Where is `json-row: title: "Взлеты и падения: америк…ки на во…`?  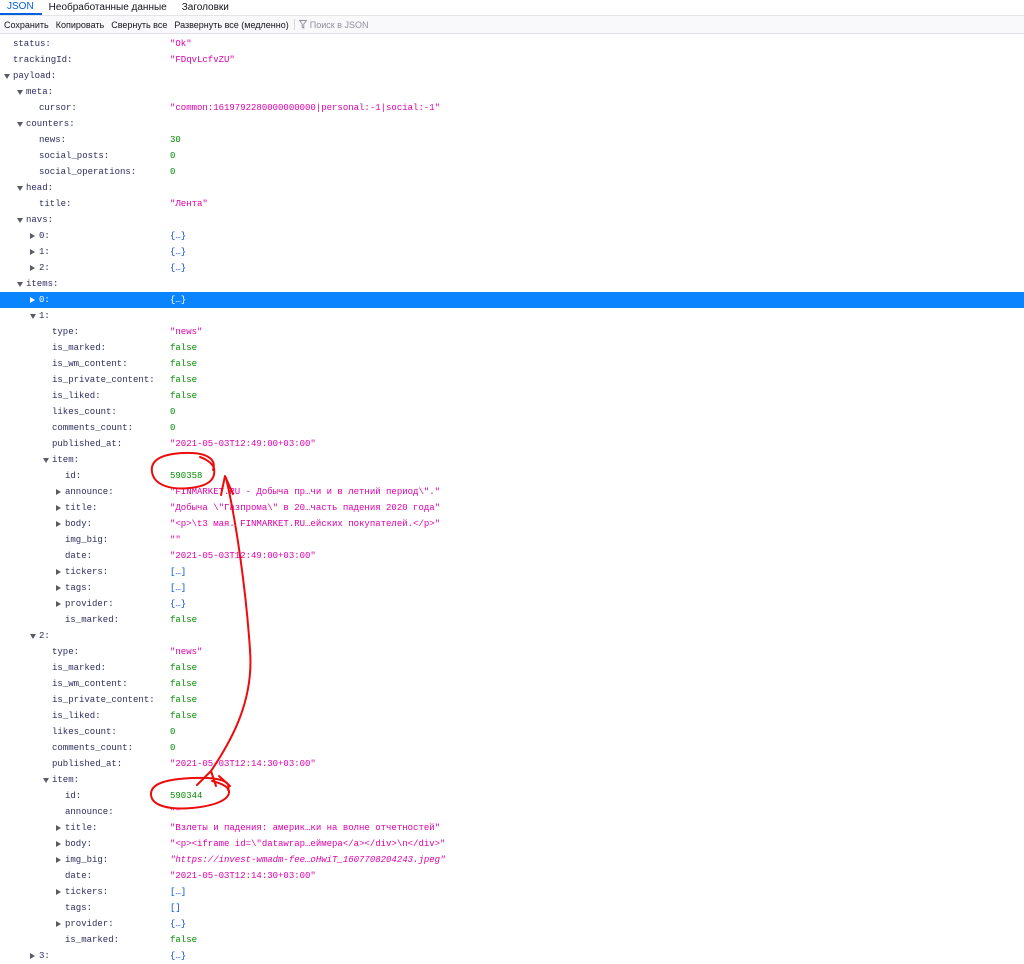
json-row: title: "Взлеты и падения: америк…ки на во… is located at coordinates (512, 828).